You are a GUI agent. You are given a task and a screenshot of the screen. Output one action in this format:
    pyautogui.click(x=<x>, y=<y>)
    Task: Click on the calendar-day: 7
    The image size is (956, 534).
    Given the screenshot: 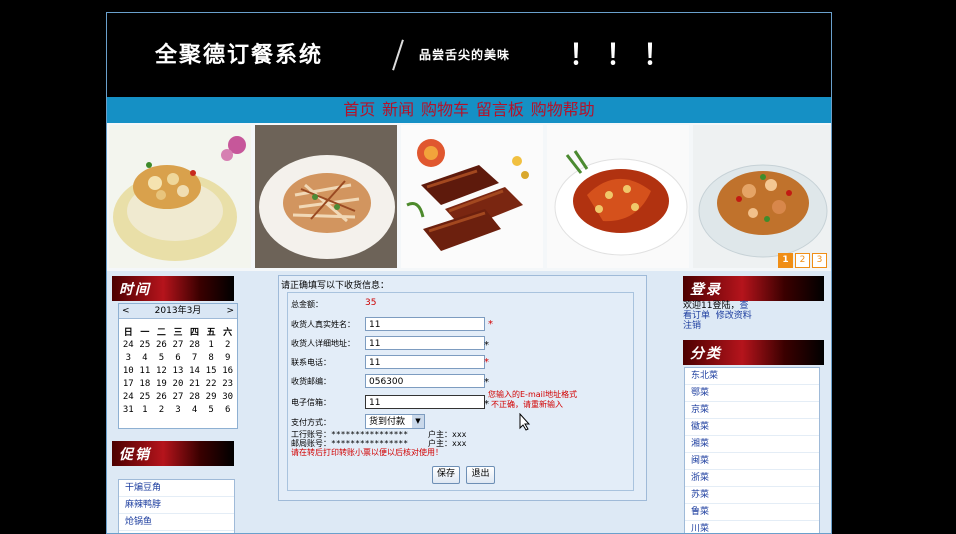 What is the action you would take?
    pyautogui.click(x=194, y=357)
    